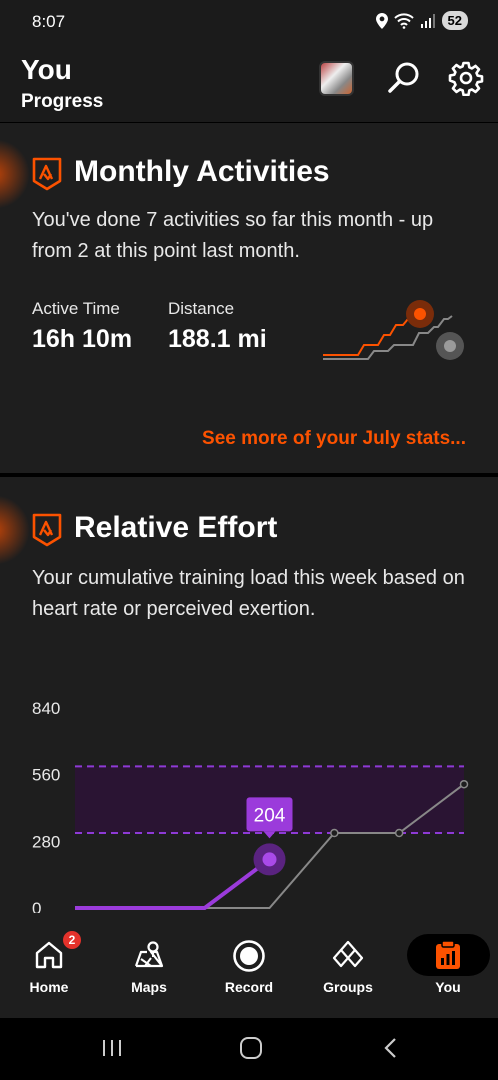  What do you see at coordinates (201, 308) in the screenshot?
I see `distance-label: Distance` at bounding box center [201, 308].